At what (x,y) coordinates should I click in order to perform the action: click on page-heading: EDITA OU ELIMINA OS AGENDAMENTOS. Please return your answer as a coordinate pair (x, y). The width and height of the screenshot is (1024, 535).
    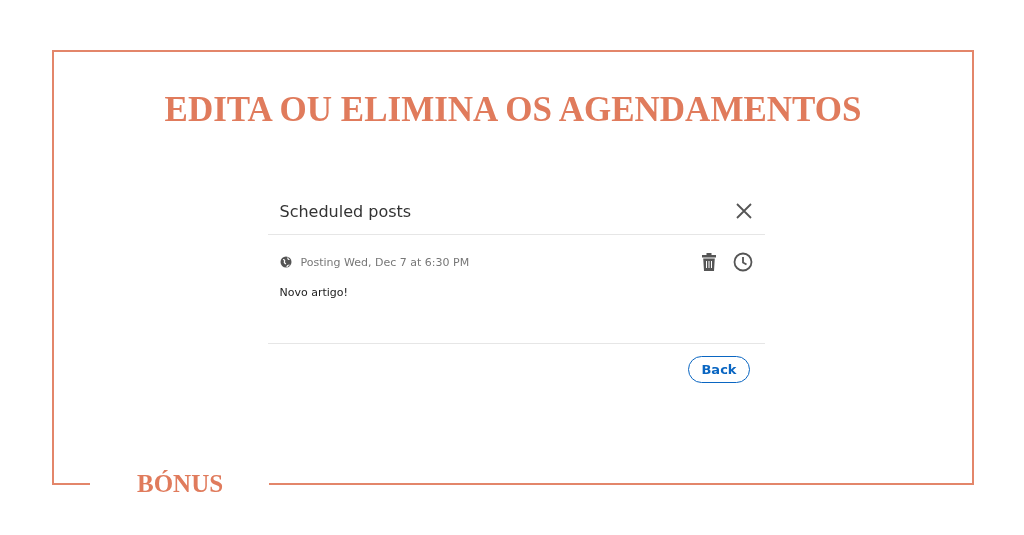
    Looking at the image, I should click on (513, 110).